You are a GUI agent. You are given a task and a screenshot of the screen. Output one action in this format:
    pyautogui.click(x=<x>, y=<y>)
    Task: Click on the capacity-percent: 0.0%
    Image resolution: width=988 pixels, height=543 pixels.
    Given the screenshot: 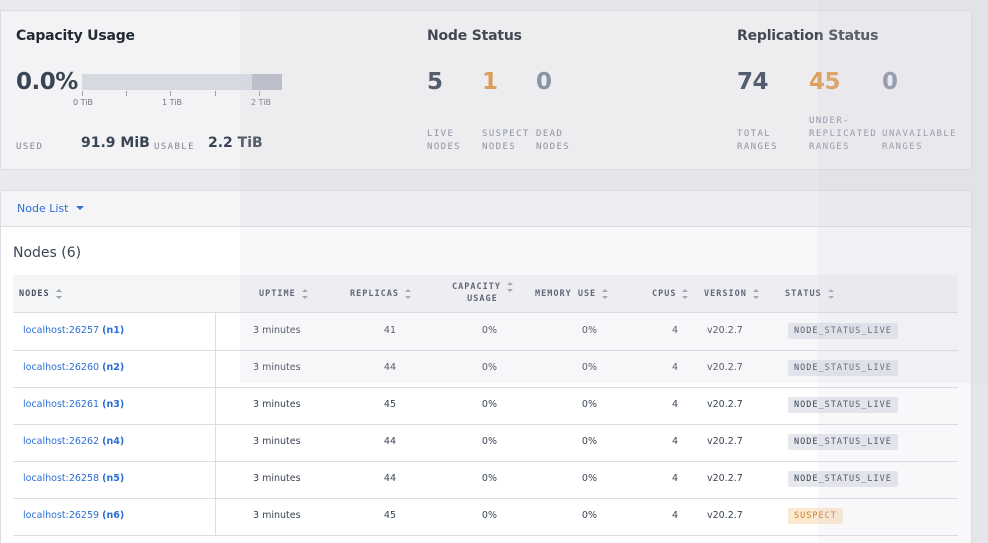 What is the action you would take?
    pyautogui.click(x=47, y=82)
    